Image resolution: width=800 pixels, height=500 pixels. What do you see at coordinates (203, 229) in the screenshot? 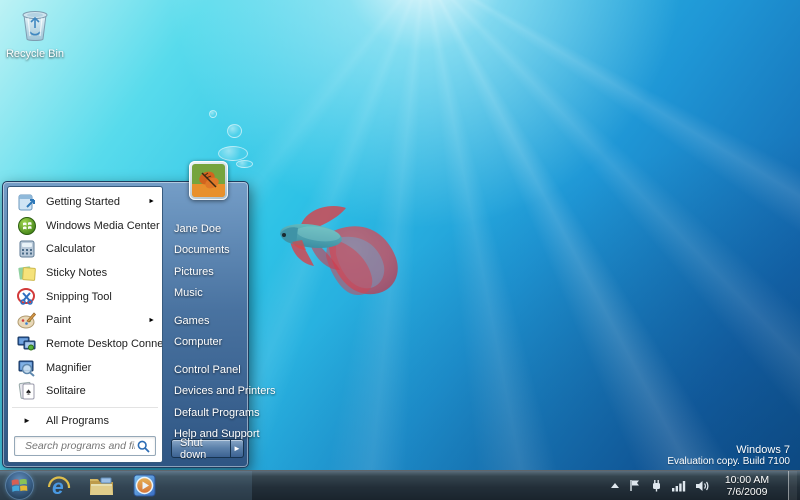
I see `start-menu-user-name: Jane Doe` at bounding box center [203, 229].